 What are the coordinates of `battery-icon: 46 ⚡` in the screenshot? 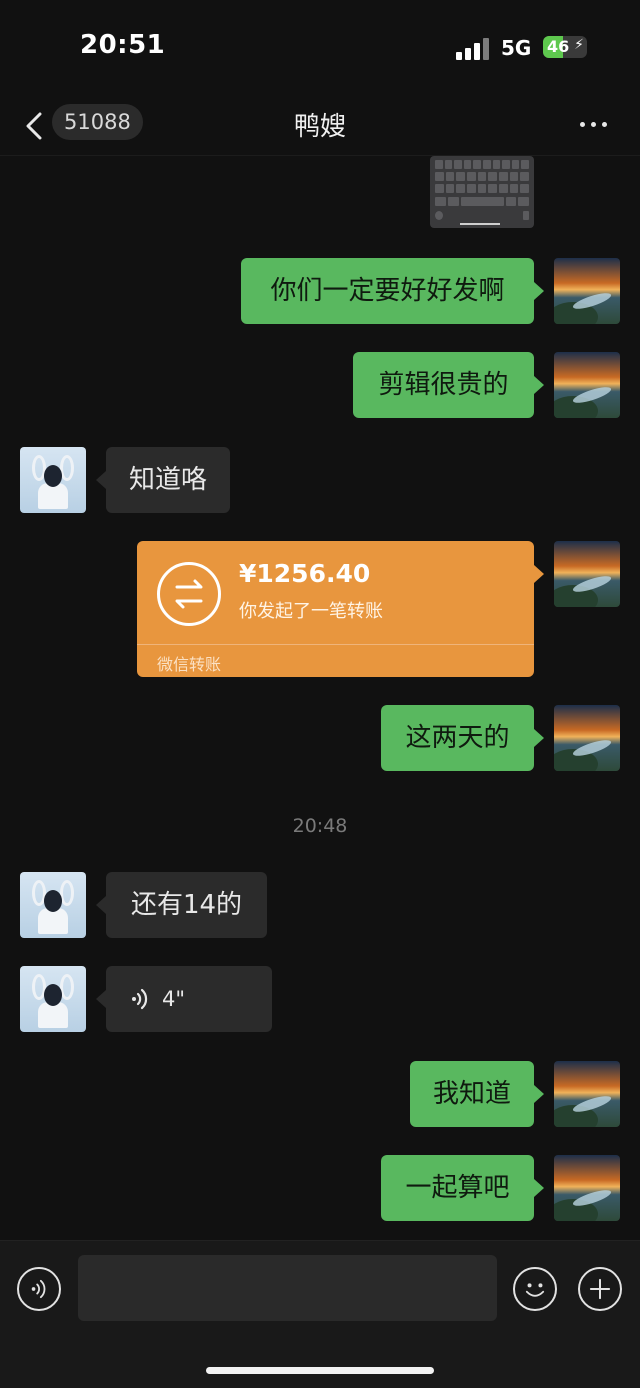 It's located at (565, 47).